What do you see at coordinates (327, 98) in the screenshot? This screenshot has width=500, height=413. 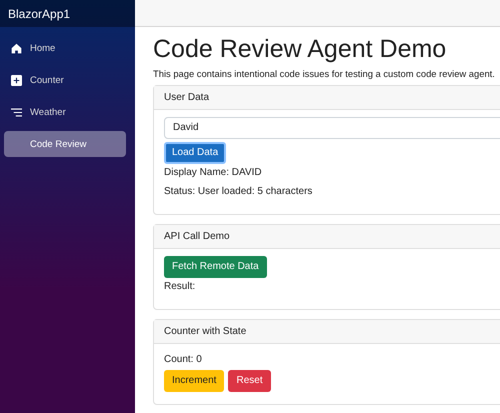 I see `card-header: User Data` at bounding box center [327, 98].